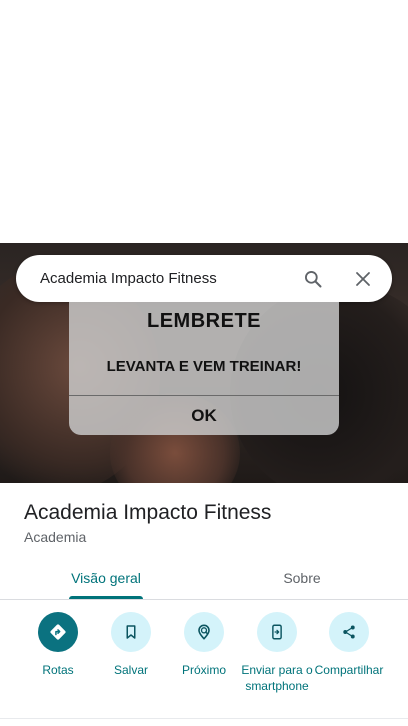  I want to click on search-bar: Academia Impacto Fitness, so click(204, 278).